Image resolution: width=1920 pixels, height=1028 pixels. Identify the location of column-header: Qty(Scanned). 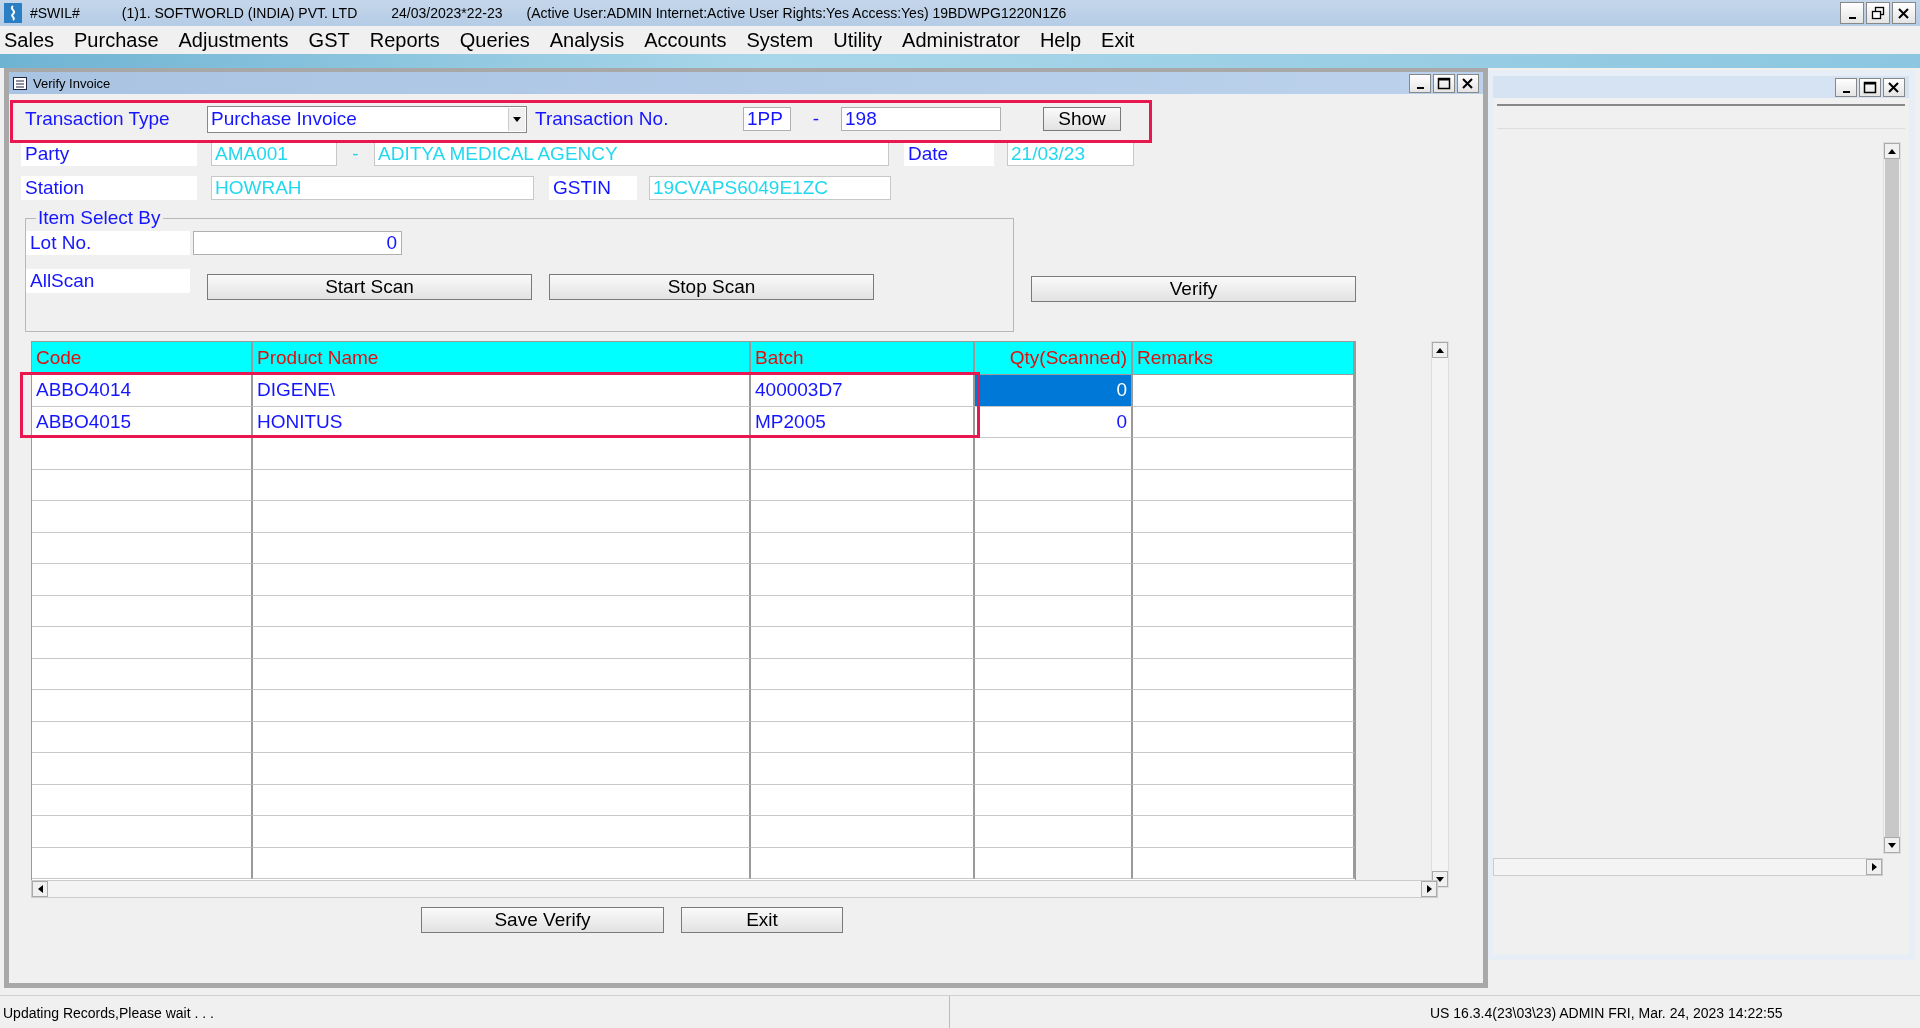
(1054, 358).